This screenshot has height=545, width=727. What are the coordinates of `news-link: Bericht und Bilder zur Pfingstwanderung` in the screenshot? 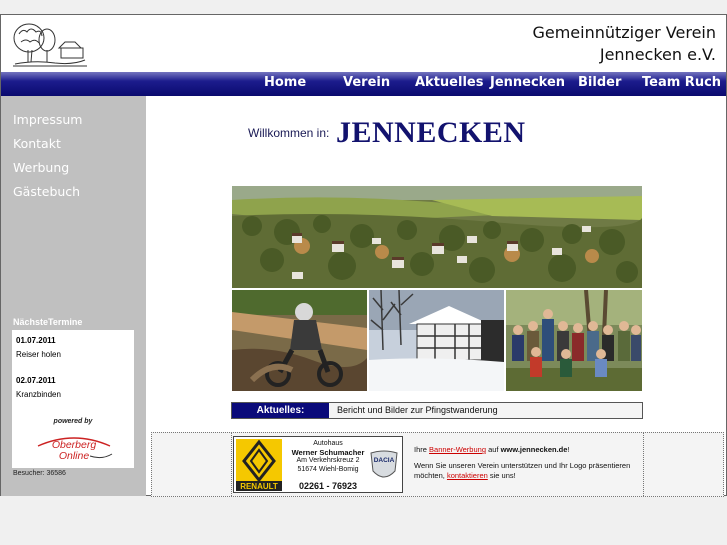 It's located at (417, 410).